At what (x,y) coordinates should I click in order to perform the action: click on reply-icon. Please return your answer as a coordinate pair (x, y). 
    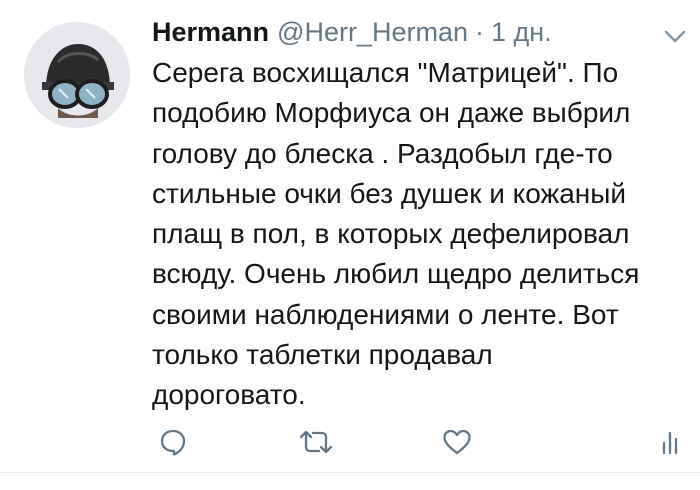
    Looking at the image, I should click on (173, 442).